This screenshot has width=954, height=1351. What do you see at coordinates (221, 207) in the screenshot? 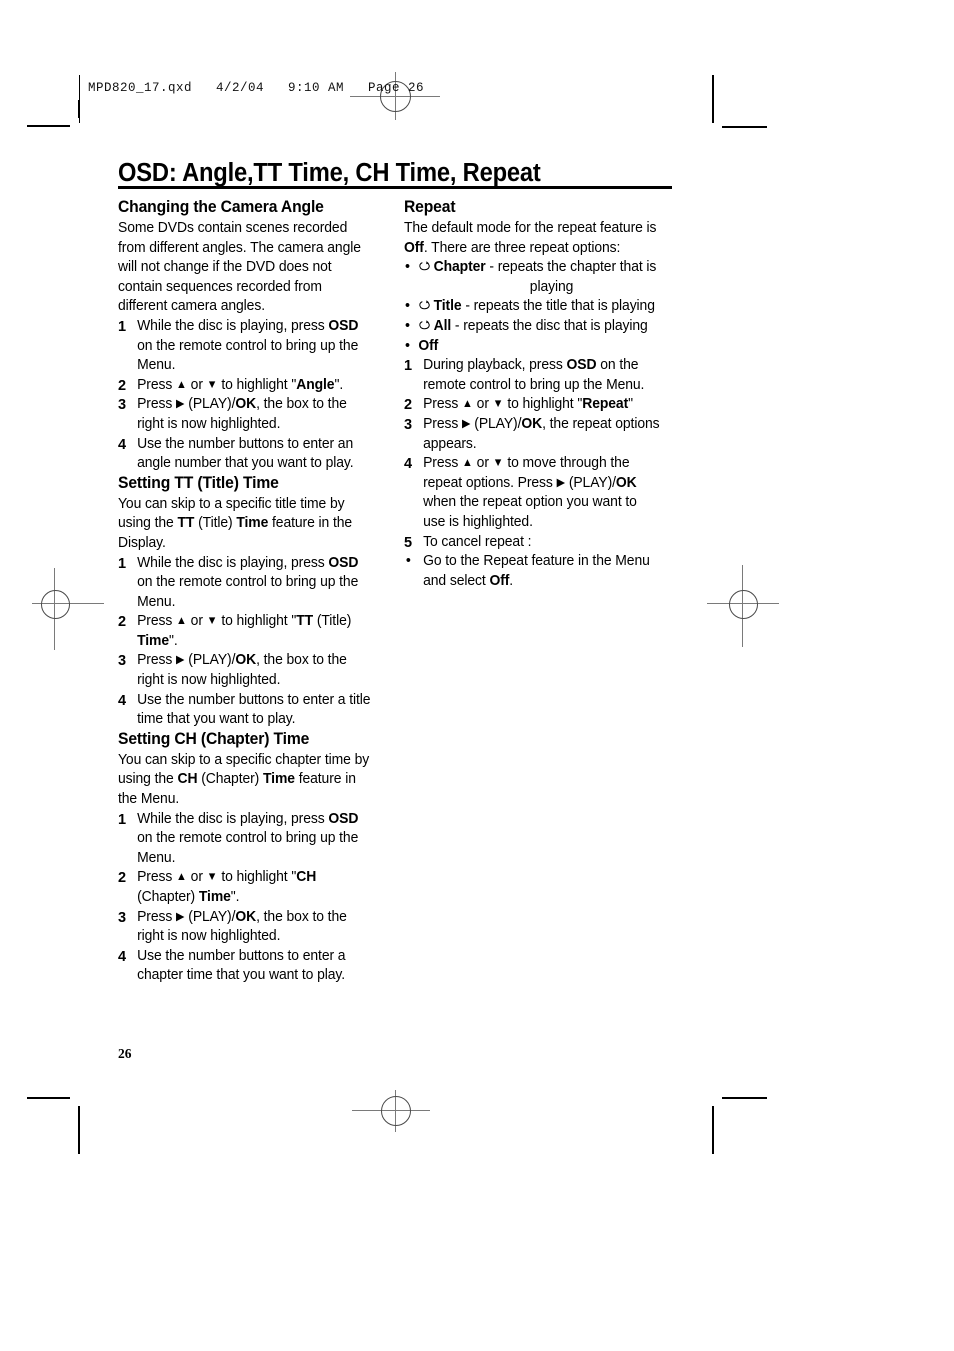
I see `section-heading-camera-angle: Changing the Camera Angle` at bounding box center [221, 207].